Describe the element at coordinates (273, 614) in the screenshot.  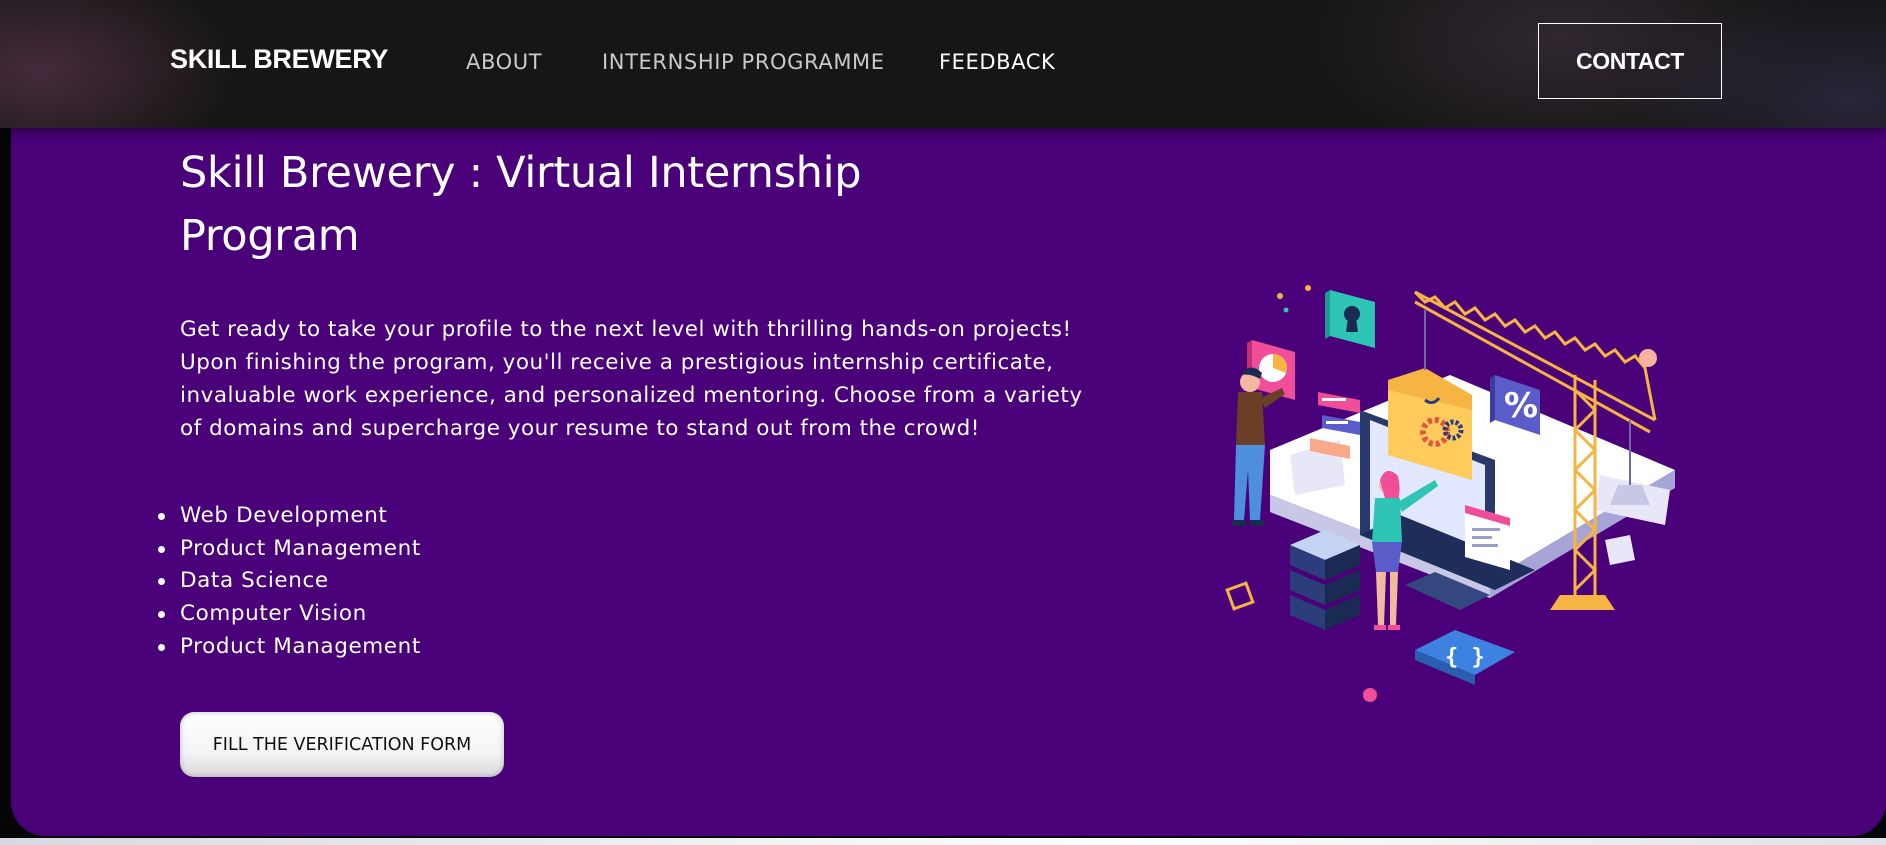
I see `domain-label: Computer Vision` at that location.